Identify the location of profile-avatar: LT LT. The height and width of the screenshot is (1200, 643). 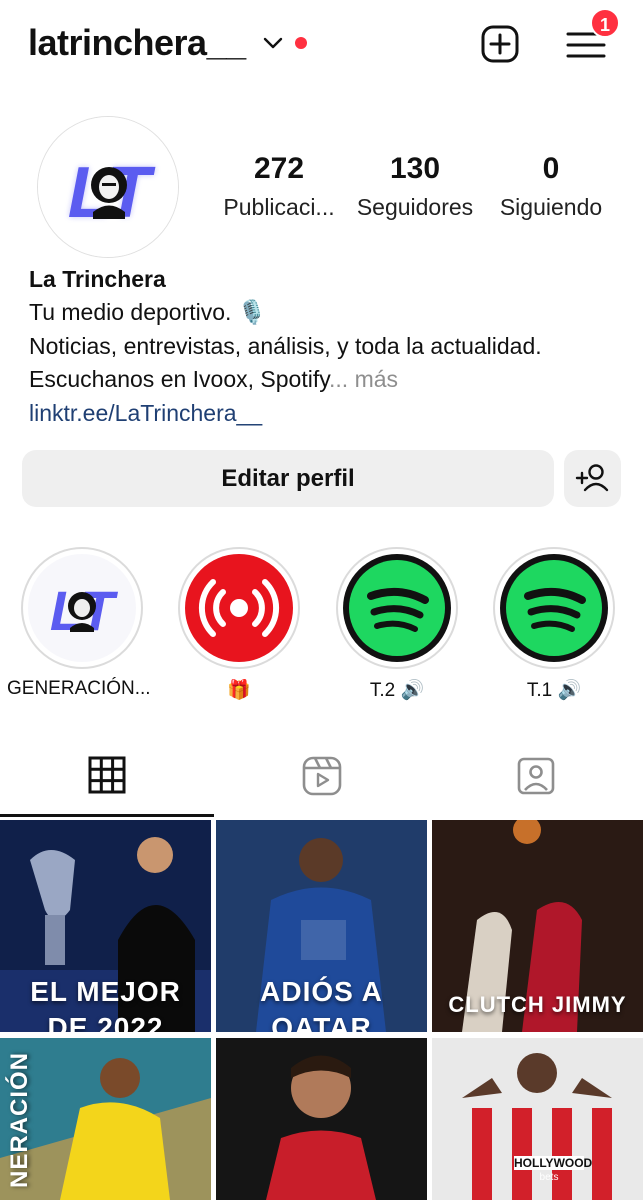
(108, 187).